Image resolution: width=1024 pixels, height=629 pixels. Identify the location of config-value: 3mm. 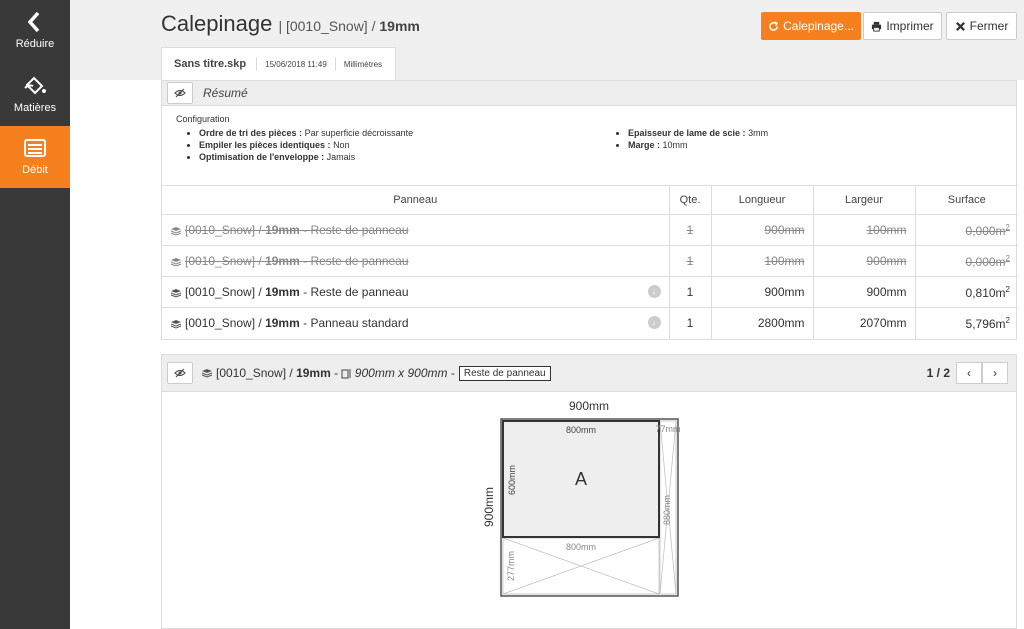
(758, 133).